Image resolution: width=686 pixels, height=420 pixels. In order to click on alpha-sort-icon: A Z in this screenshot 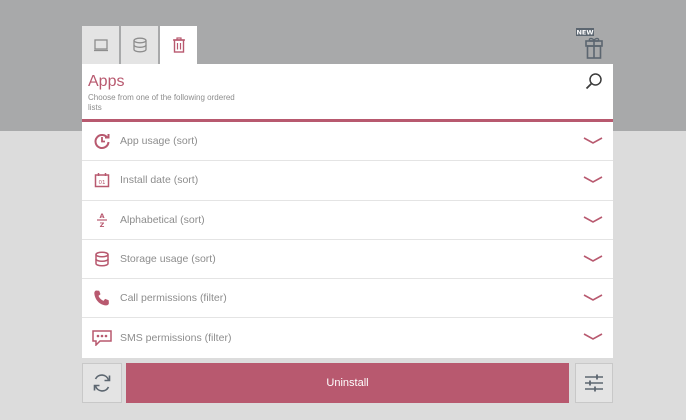, I will do `click(102, 220)`.